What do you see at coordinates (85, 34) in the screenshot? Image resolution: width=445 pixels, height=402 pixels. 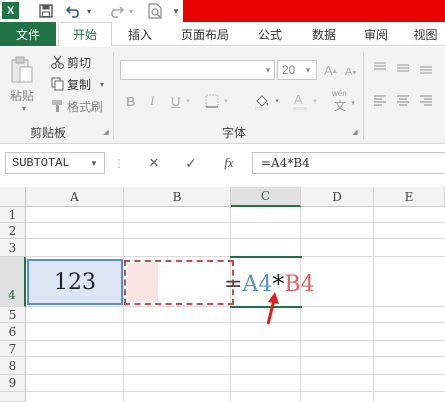 I see `tab-home: 开始` at bounding box center [85, 34].